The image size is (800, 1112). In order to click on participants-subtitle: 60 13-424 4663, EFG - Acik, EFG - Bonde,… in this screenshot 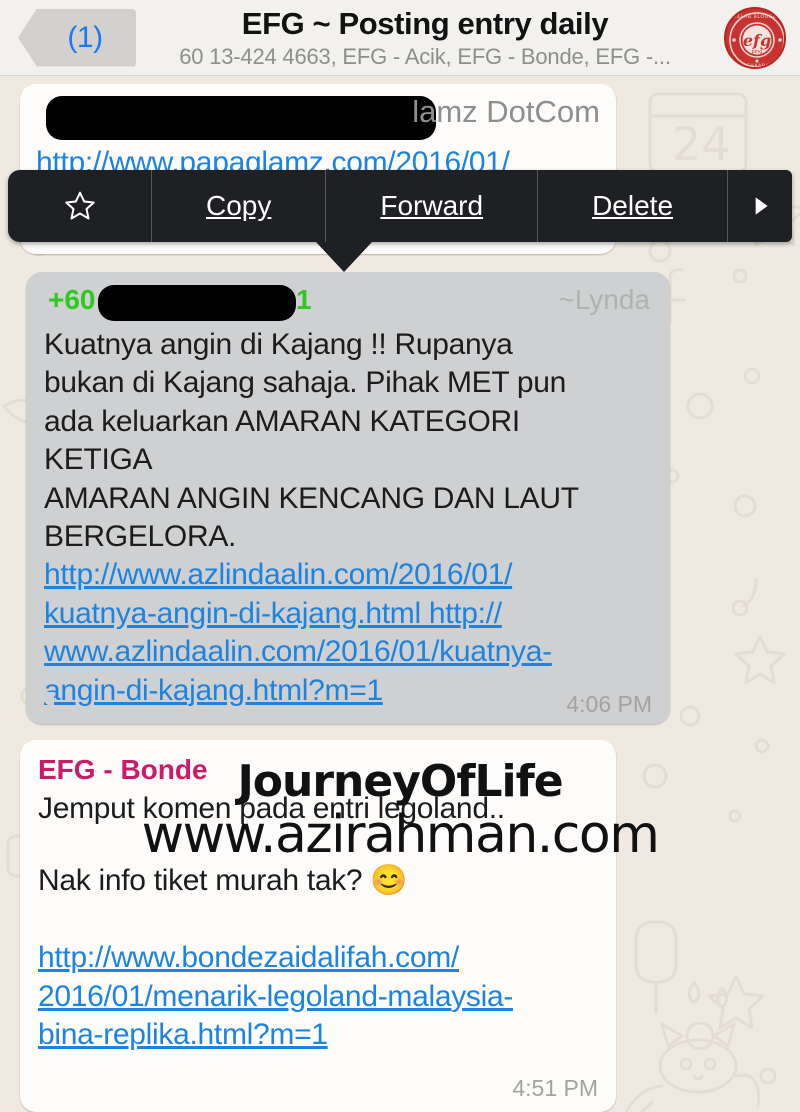, I will do `click(425, 56)`.